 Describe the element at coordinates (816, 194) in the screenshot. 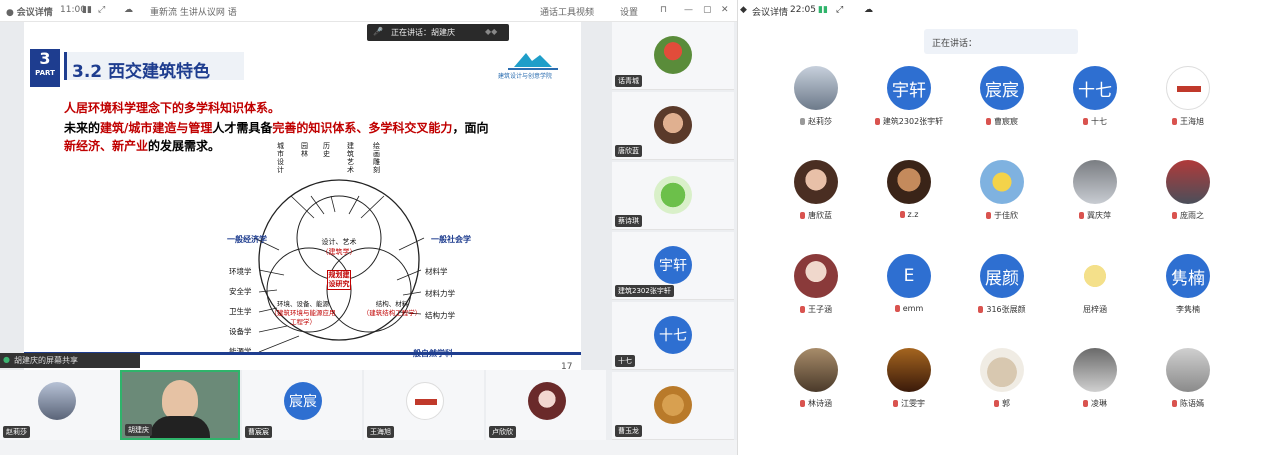

I see `participant-card: 唐欣蓝` at that location.